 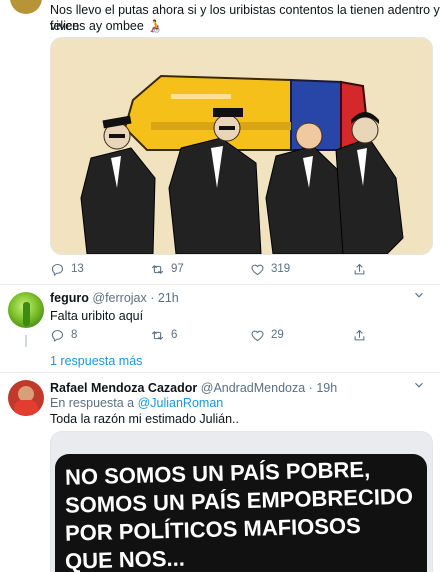 What do you see at coordinates (96, 361) in the screenshot?
I see `show-more-replies-link: 1 respuesta más` at bounding box center [96, 361].